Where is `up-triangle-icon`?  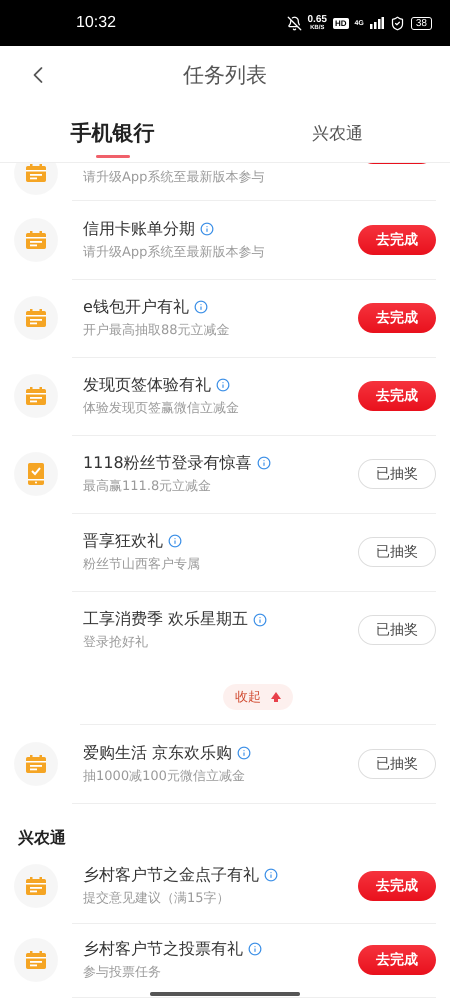
up-triangle-icon is located at coordinates (276, 697).